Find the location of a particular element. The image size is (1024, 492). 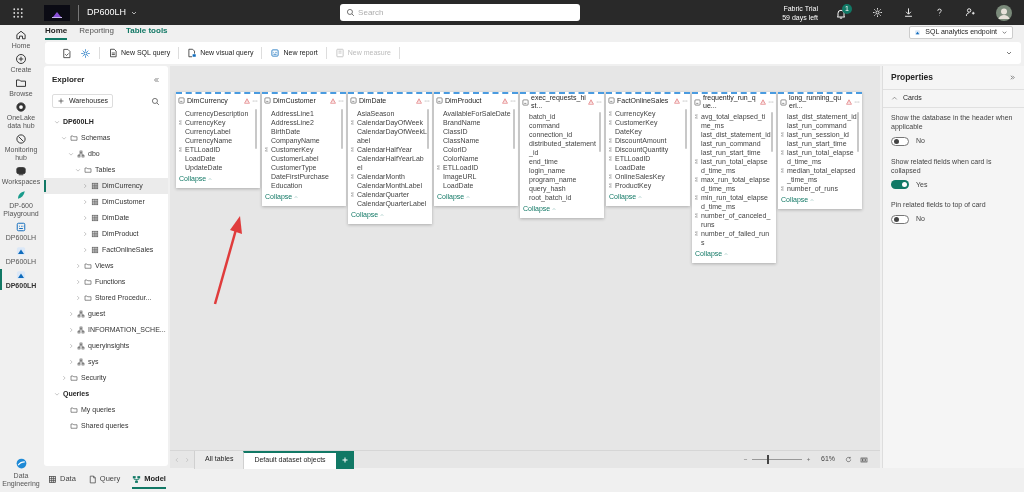

search-field: Search is located at coordinates (460, 12).